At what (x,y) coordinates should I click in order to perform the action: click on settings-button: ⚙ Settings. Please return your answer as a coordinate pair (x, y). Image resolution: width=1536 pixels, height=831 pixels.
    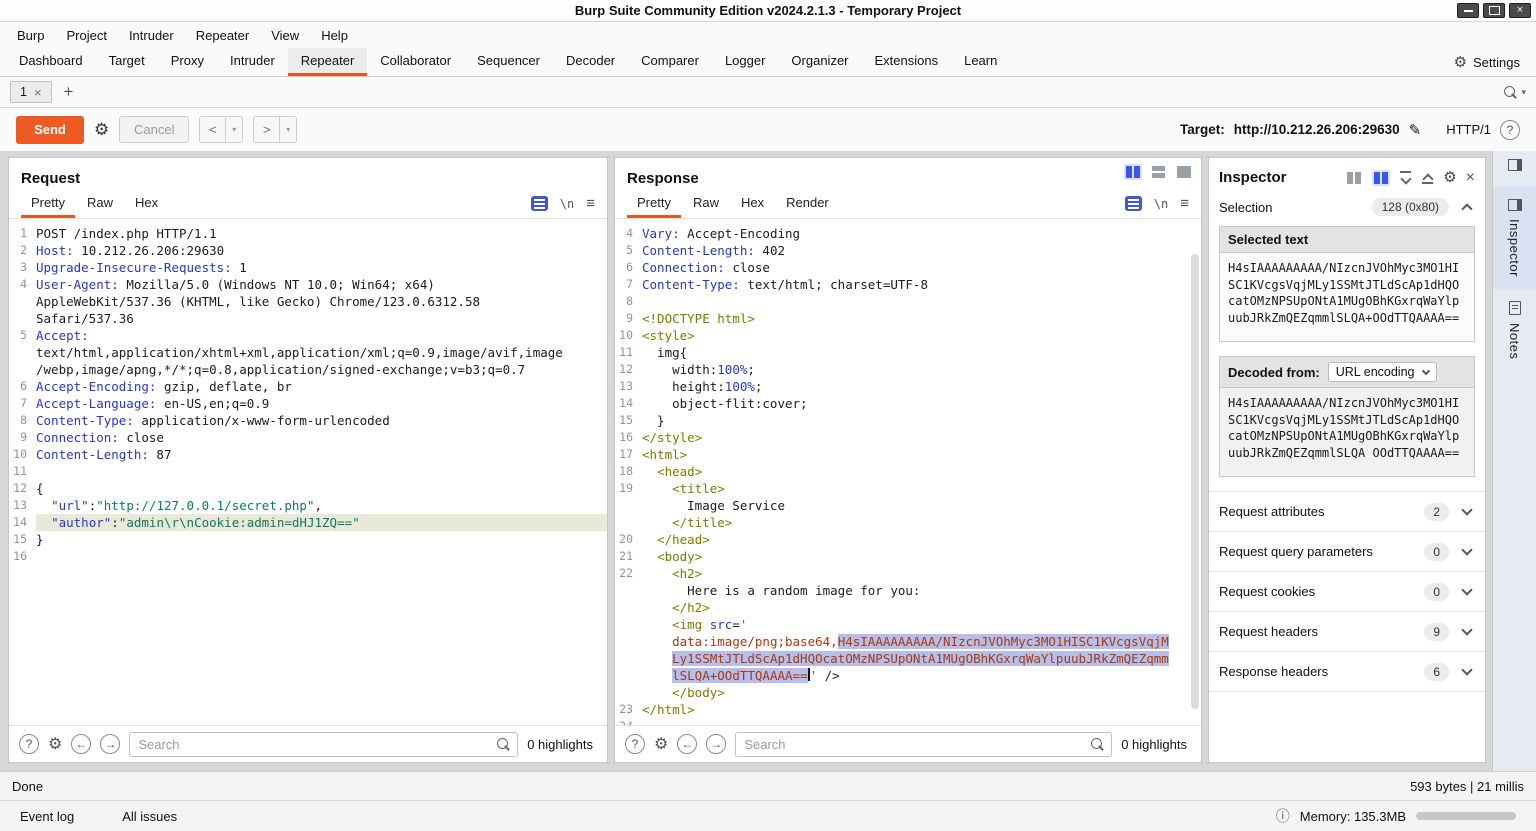
    Looking at the image, I should click on (1492, 62).